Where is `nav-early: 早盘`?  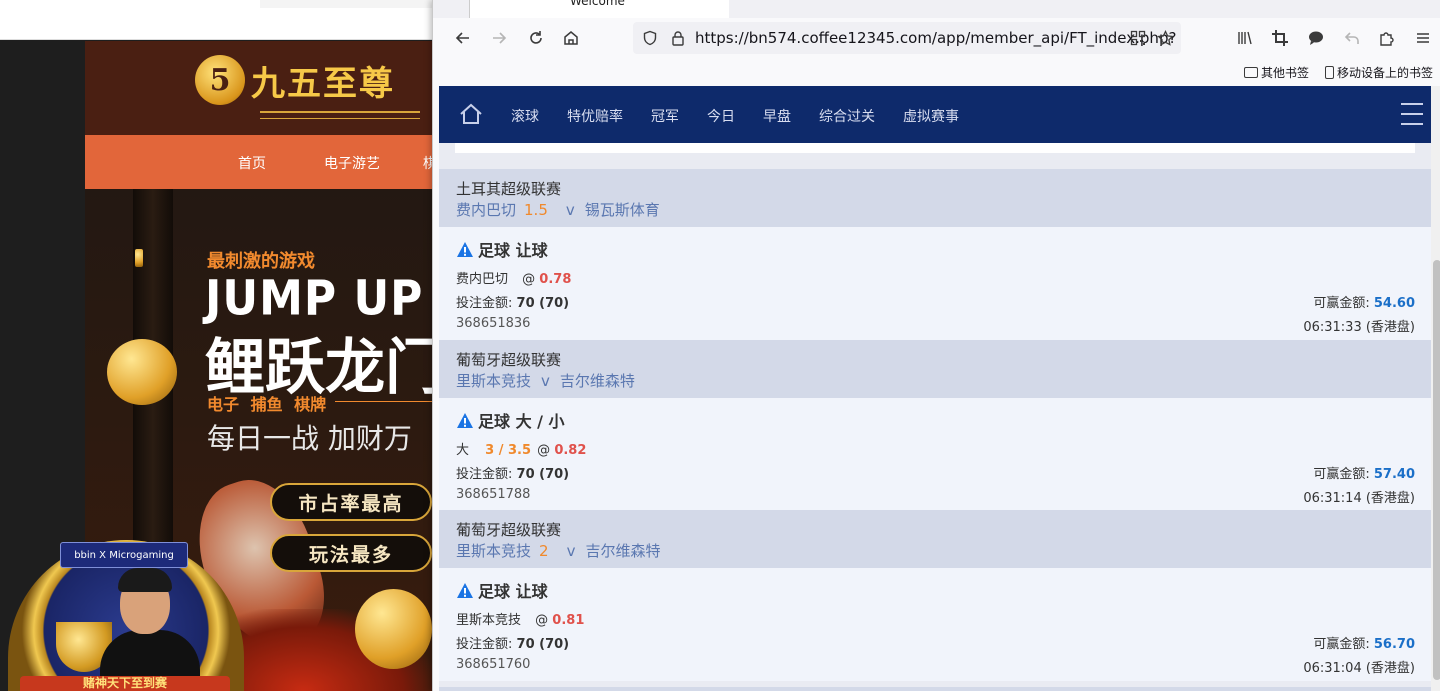 nav-early: 早盘 is located at coordinates (777, 116).